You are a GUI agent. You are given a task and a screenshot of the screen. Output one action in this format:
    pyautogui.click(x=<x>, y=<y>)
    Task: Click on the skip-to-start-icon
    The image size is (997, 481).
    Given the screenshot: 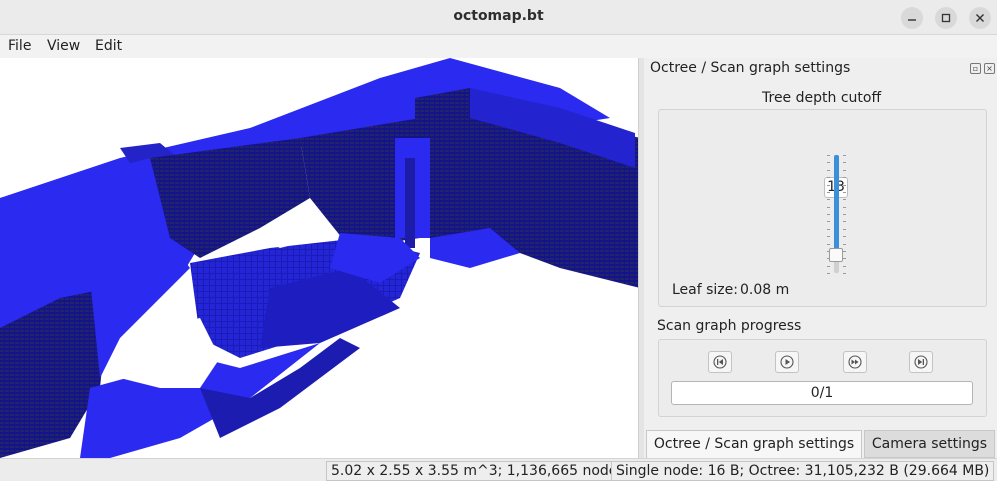 What is the action you would take?
    pyautogui.click(x=720, y=362)
    